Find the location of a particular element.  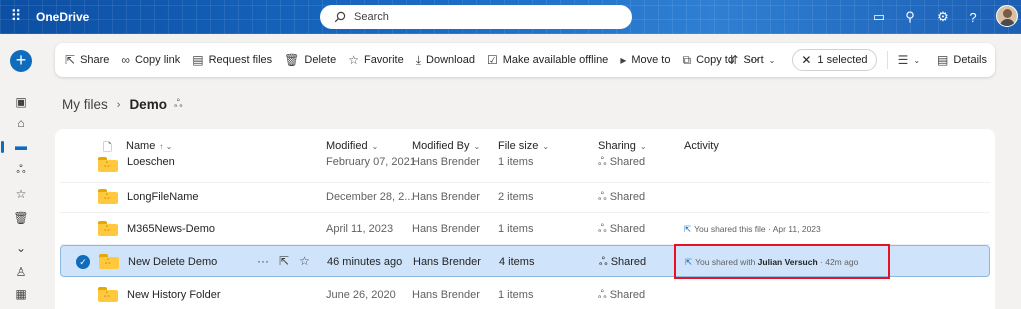

avatar is located at coordinates (1007, 16).